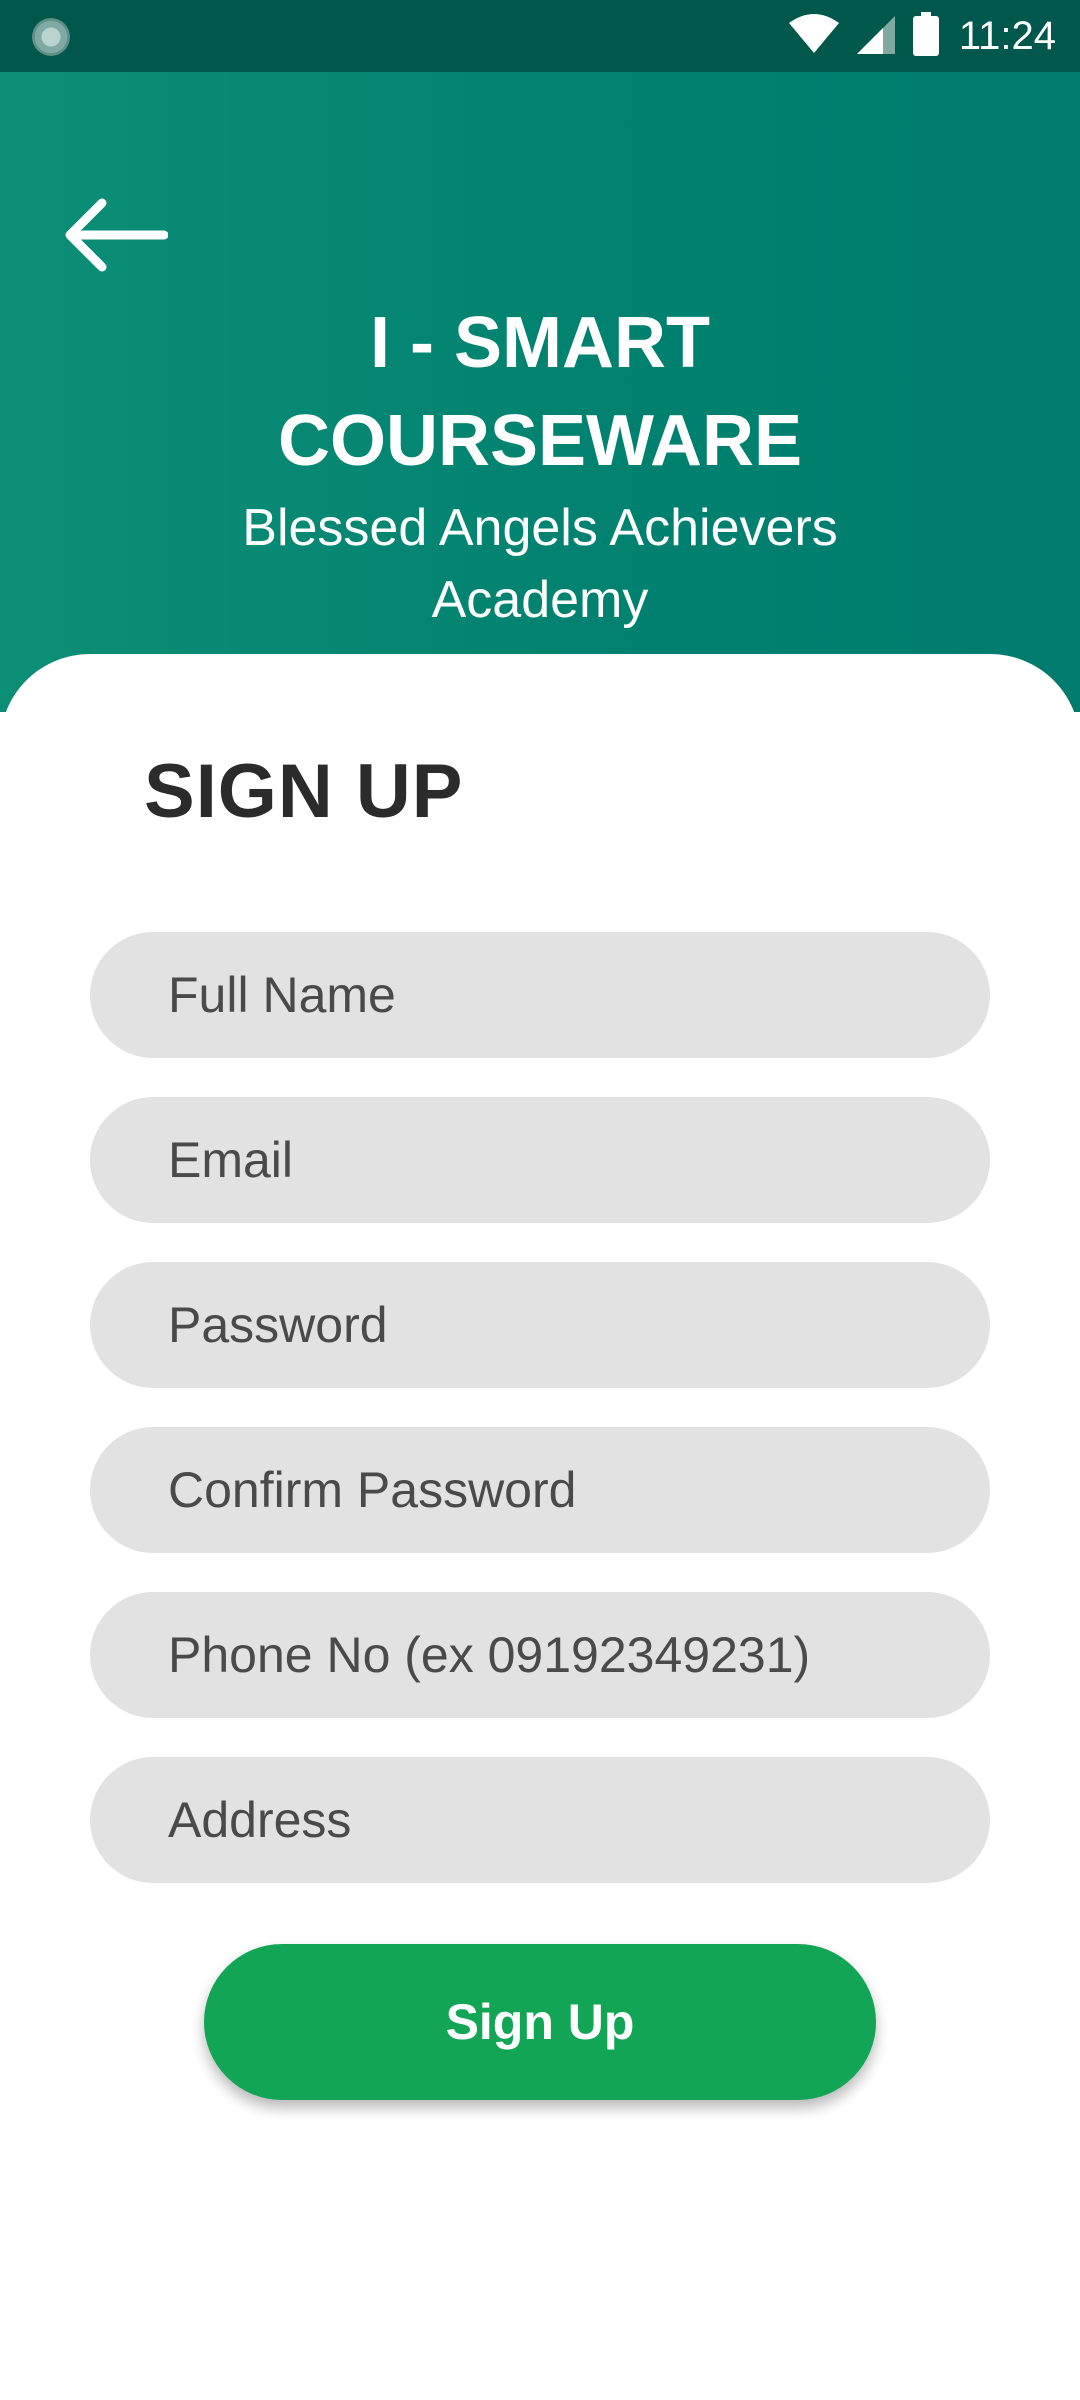 This screenshot has height=2400, width=1080. I want to click on app-title: I - SMART COURSEWARE, so click(540, 392).